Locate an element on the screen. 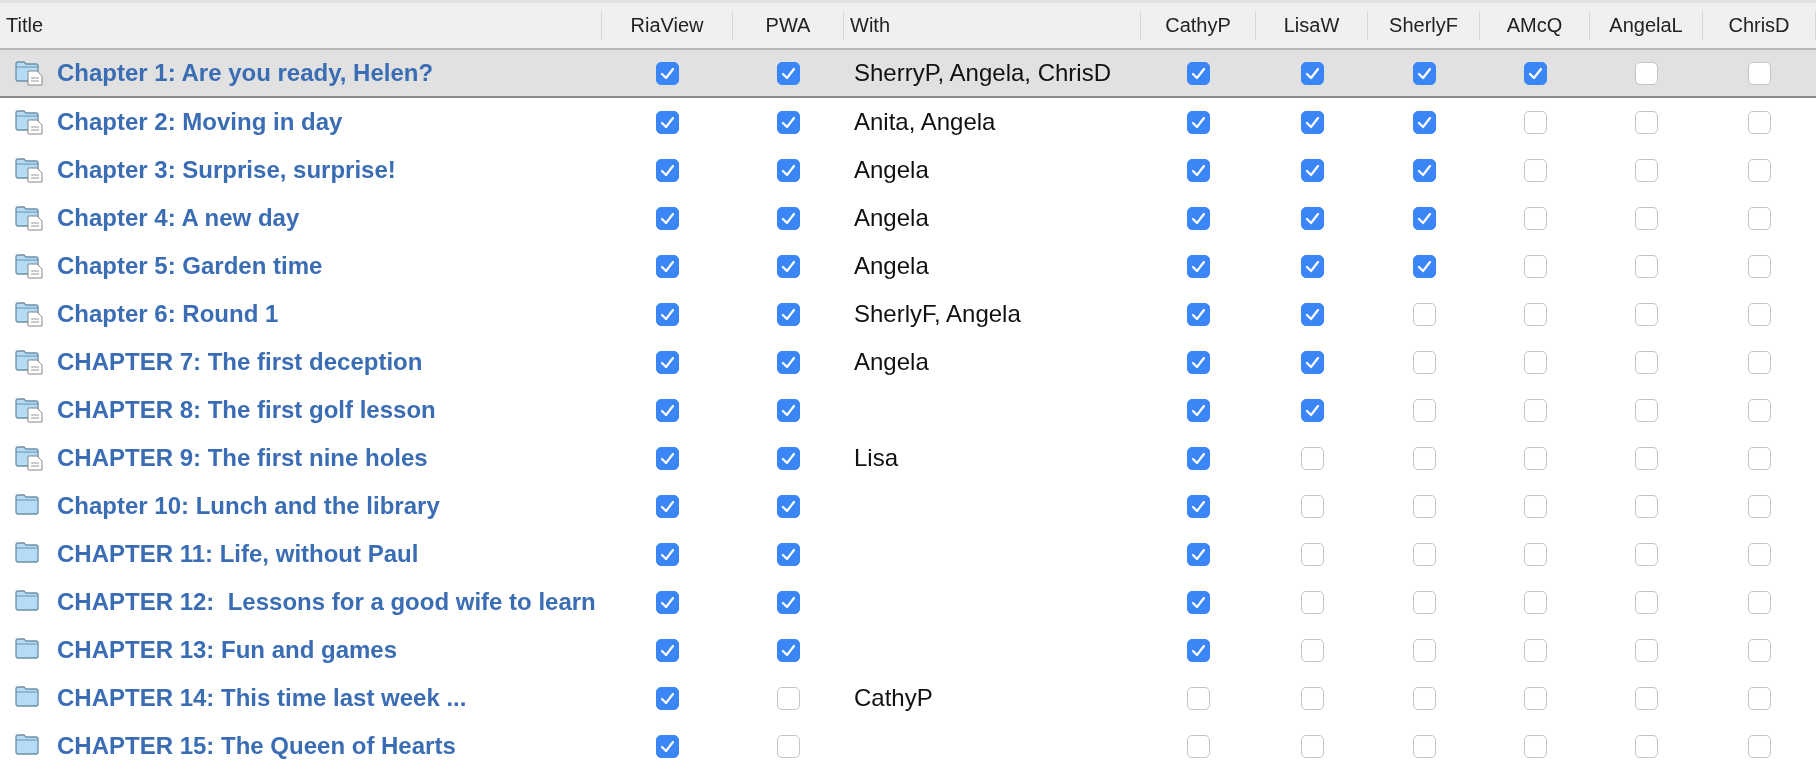  column-header: ChrisD is located at coordinates (1759, 25).